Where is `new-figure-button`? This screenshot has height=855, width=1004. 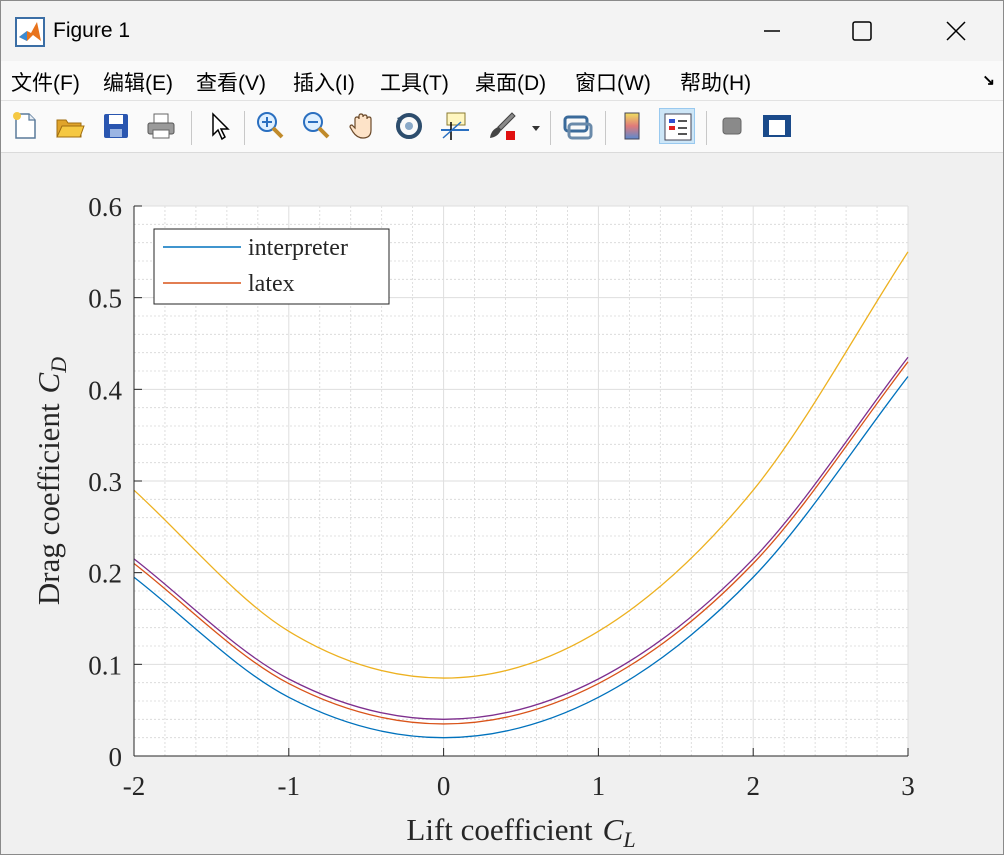
new-figure-button is located at coordinates (25, 126).